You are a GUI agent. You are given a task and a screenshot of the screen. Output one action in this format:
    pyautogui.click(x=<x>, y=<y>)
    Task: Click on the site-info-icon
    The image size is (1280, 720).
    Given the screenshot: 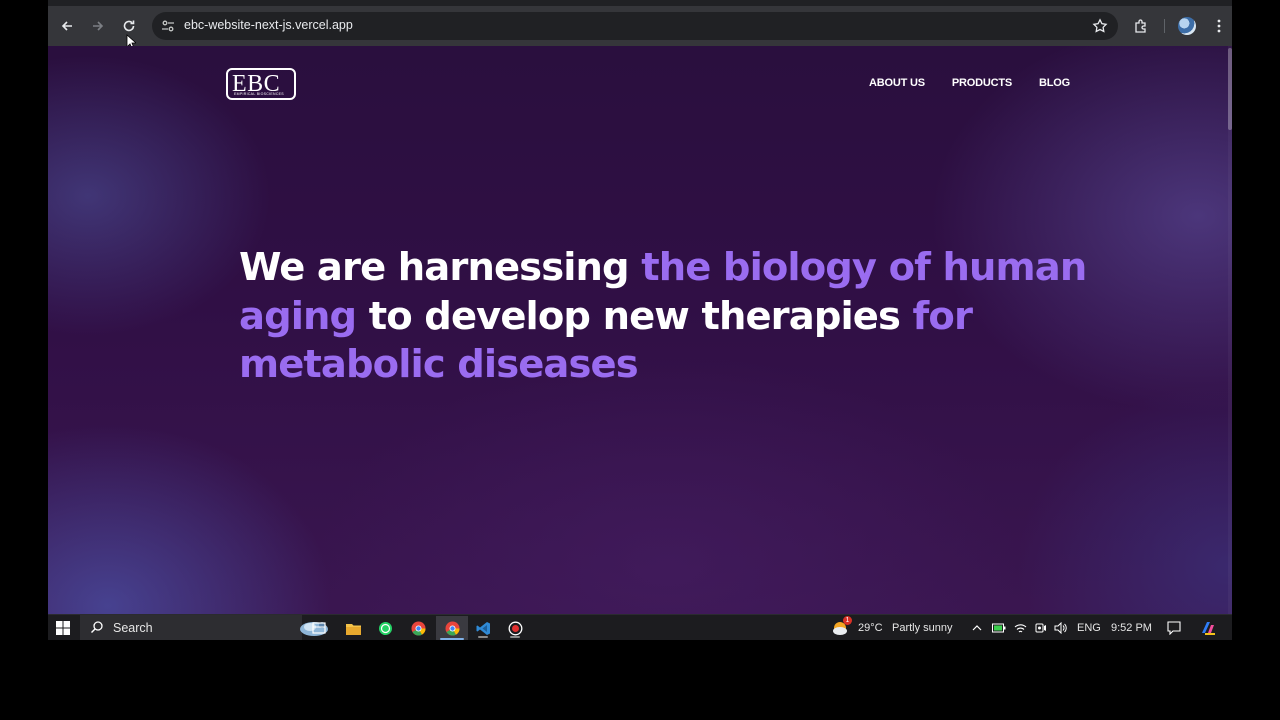 What is the action you would take?
    pyautogui.click(x=168, y=26)
    